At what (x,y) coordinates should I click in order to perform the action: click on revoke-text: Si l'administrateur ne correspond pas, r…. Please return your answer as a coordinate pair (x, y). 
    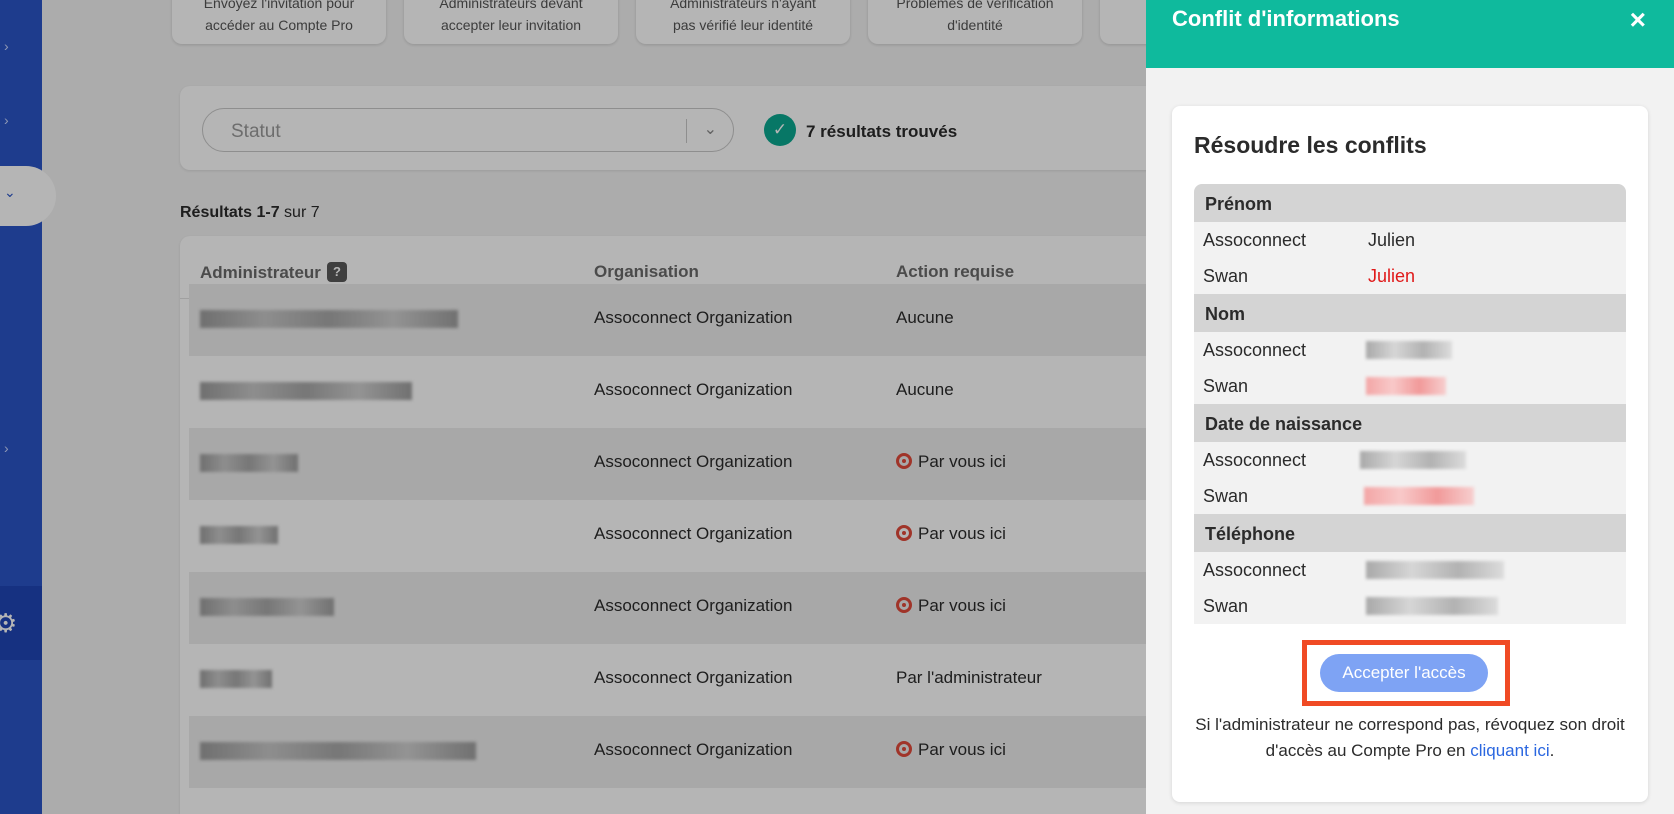
    Looking at the image, I should click on (1410, 737).